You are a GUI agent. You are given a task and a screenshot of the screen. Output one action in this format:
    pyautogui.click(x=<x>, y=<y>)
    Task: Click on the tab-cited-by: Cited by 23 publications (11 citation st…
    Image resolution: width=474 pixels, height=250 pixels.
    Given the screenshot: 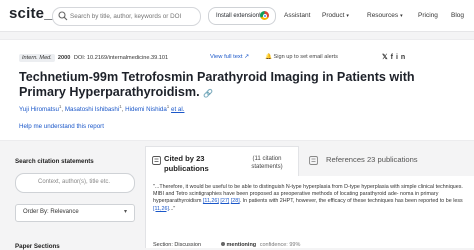 What is the action you would take?
    pyautogui.click(x=222, y=161)
    